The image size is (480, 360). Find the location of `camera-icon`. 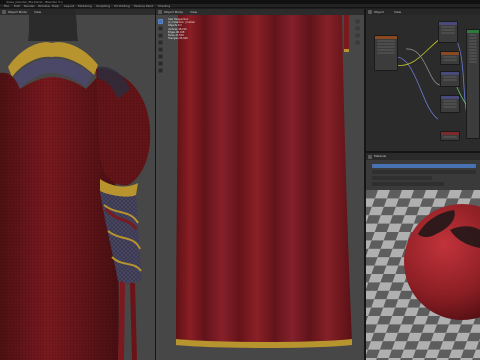

camera-icon is located at coordinates (357, 35).